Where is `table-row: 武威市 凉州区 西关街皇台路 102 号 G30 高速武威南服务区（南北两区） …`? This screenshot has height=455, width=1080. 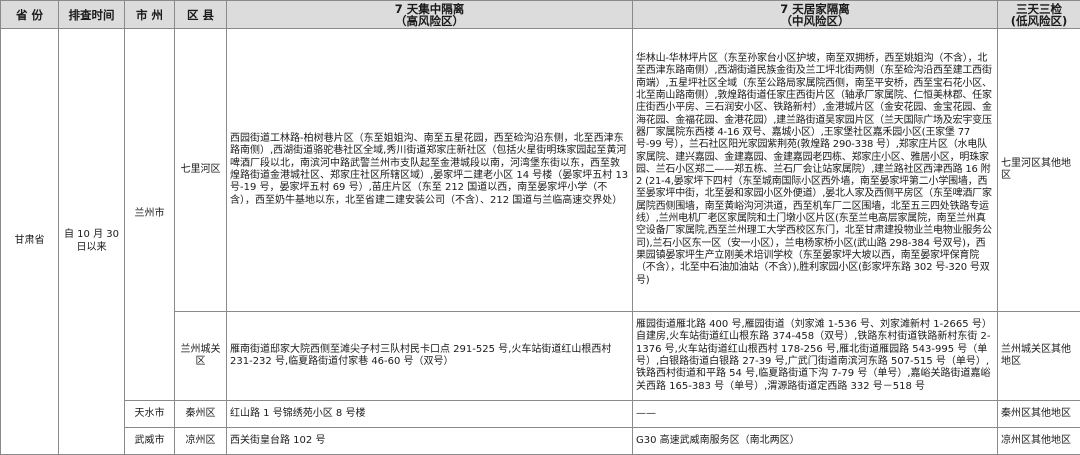 table-row: 武威市 凉州区 西关街皇台路 102 号 G30 高速武威南服务区（南北两区） … is located at coordinates (540, 441).